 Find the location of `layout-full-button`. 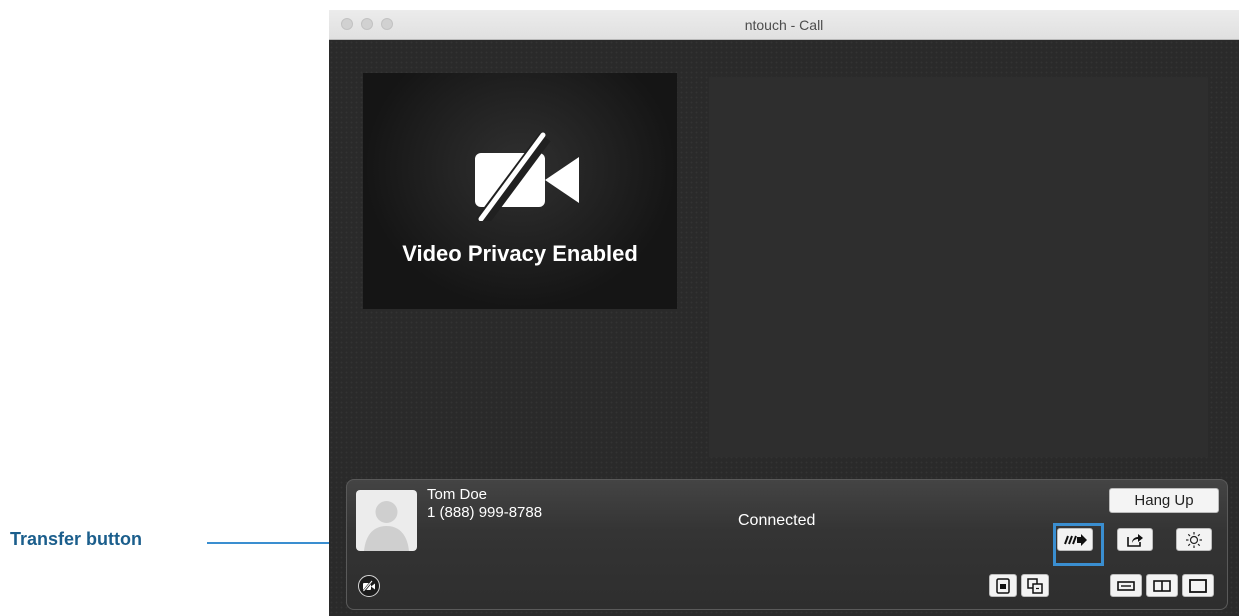

layout-full-button is located at coordinates (1198, 585).